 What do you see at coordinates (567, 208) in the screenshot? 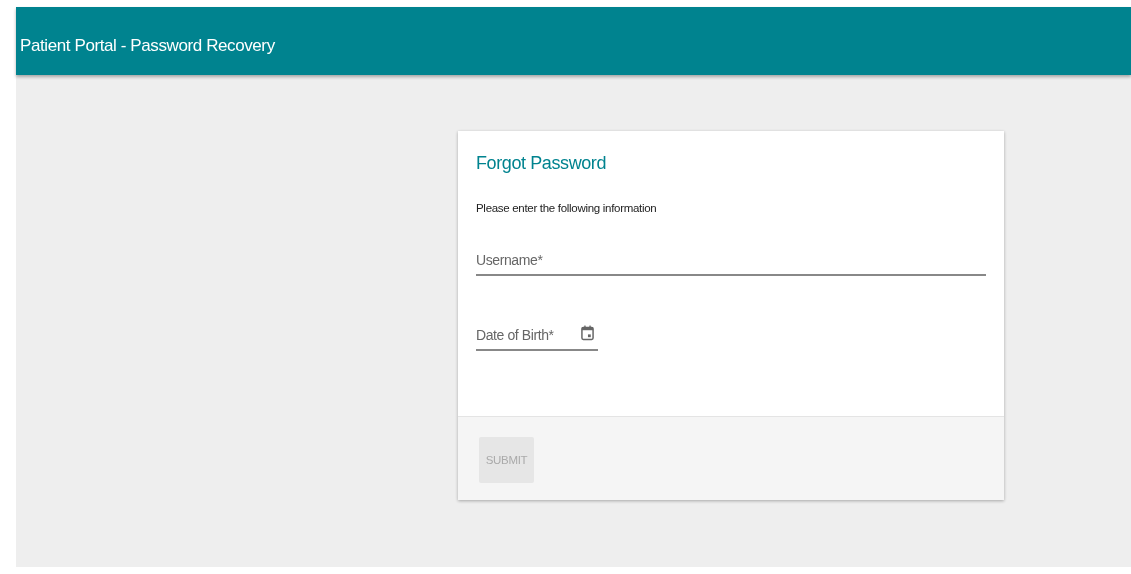
I see `instructions-text: Please enter the following information` at bounding box center [567, 208].